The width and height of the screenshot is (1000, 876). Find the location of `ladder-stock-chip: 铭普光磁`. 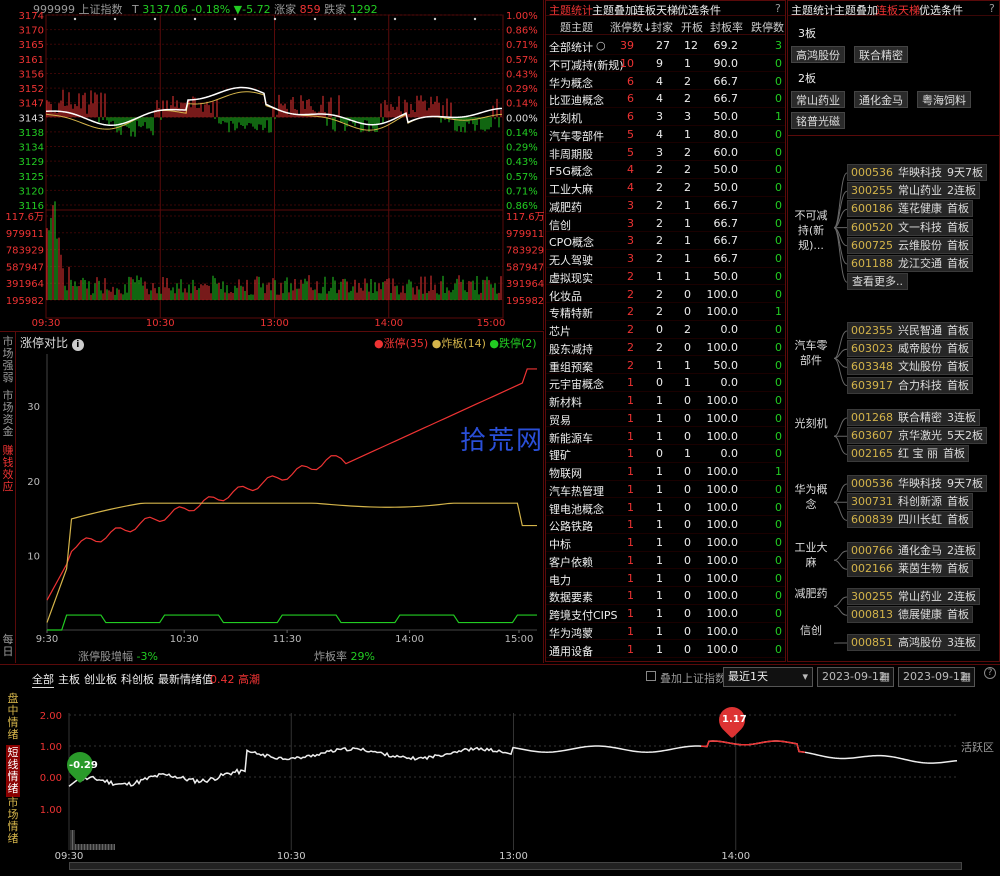

ladder-stock-chip: 铭普光磁 is located at coordinates (818, 120).